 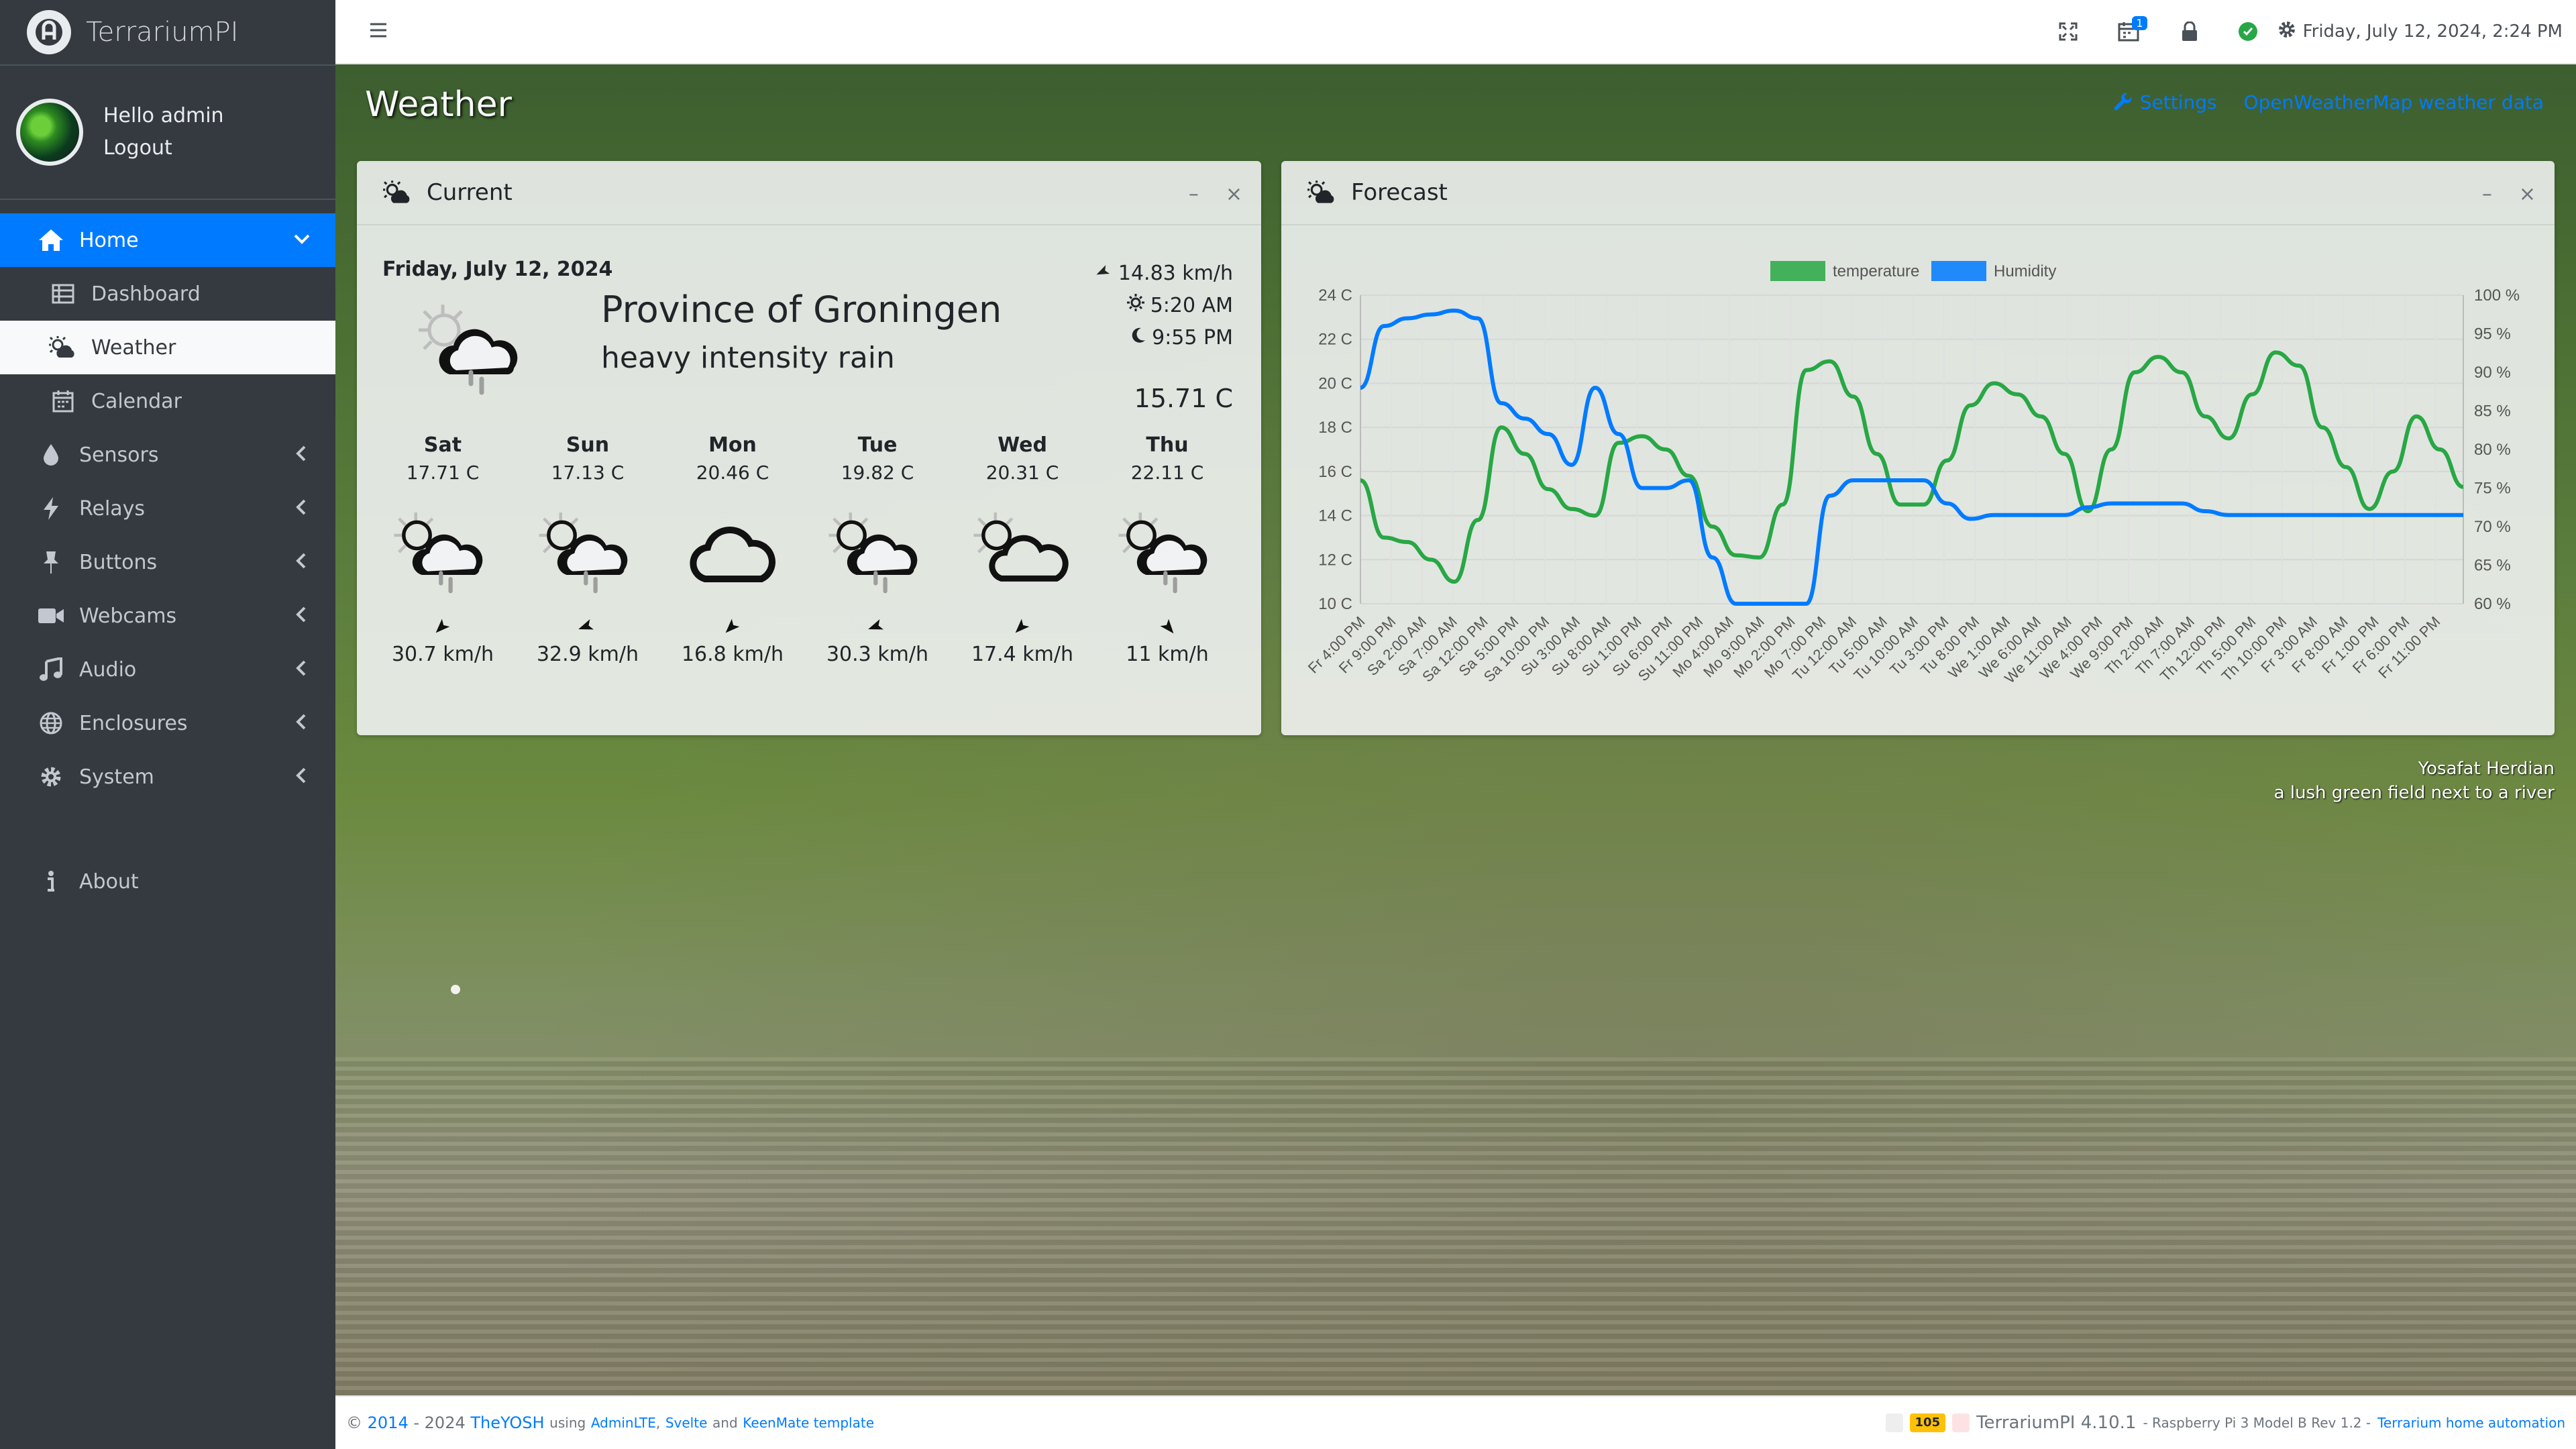 What do you see at coordinates (49, 132) in the screenshot?
I see `avatar` at bounding box center [49, 132].